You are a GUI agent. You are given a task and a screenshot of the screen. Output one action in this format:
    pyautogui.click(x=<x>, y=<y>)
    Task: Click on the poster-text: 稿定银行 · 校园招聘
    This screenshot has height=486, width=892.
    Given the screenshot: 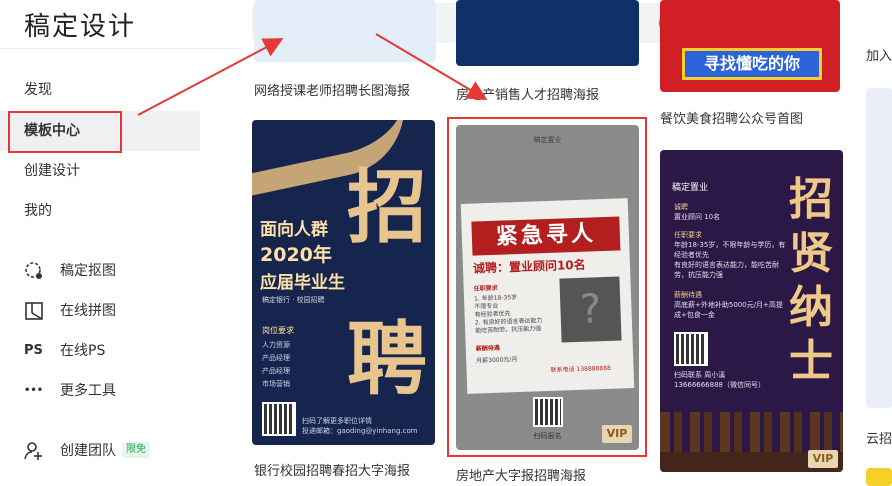 What is the action you would take?
    pyautogui.click(x=293, y=300)
    